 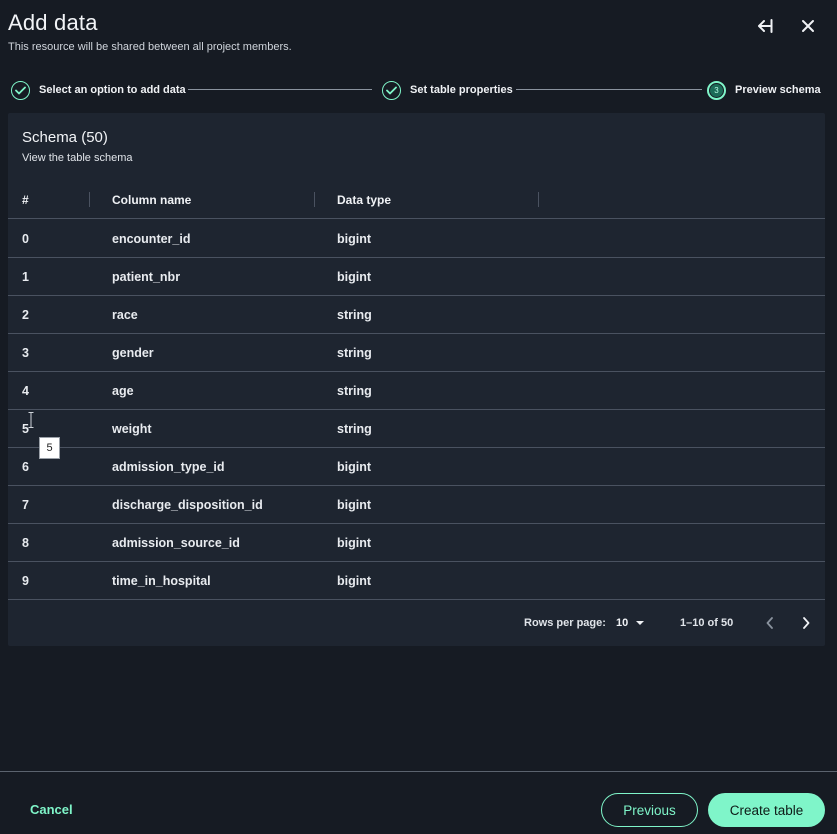 I want to click on row-number: 7, so click(x=25, y=505).